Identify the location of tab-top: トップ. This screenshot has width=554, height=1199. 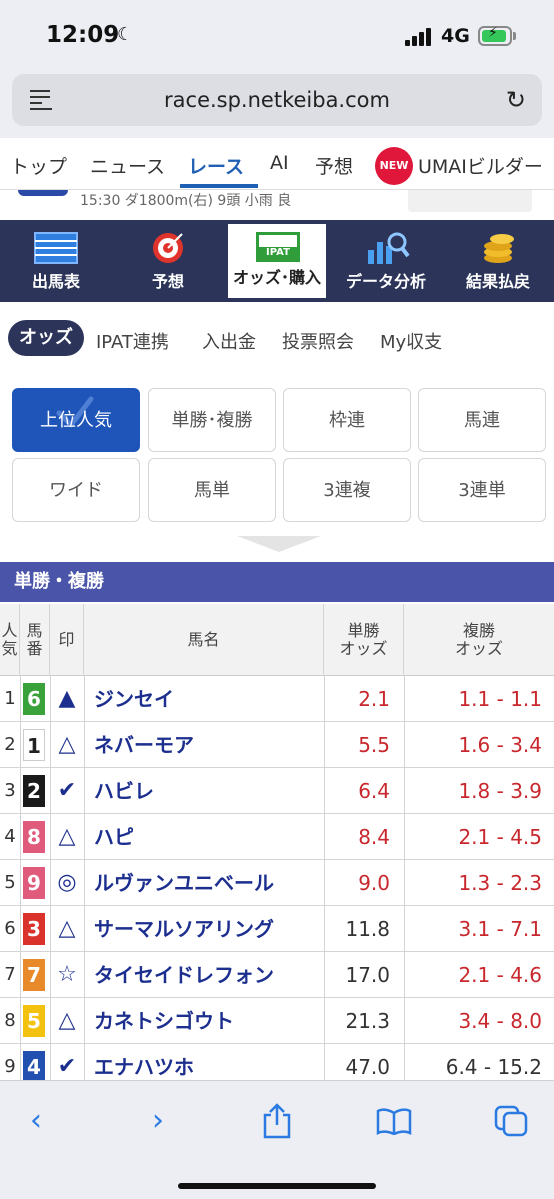
(38, 165).